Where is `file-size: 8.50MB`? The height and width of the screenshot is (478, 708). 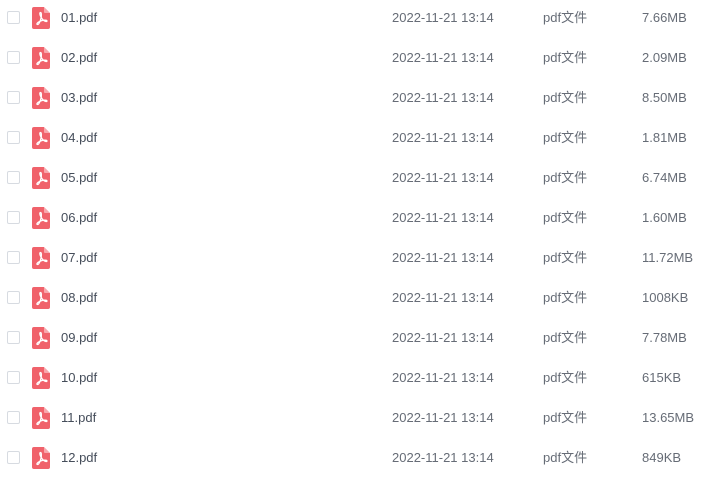
file-size: 8.50MB is located at coordinates (664, 97).